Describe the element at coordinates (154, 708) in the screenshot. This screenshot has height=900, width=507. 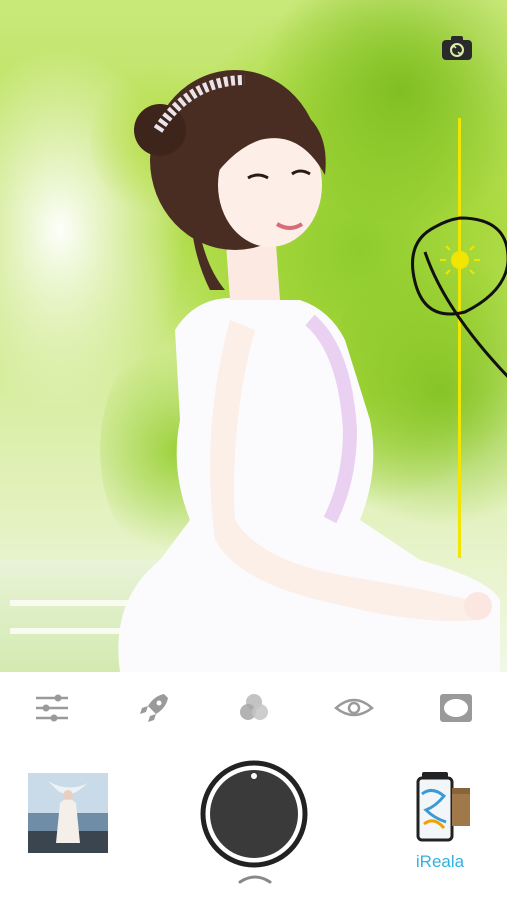
I see `rocket-icon` at that location.